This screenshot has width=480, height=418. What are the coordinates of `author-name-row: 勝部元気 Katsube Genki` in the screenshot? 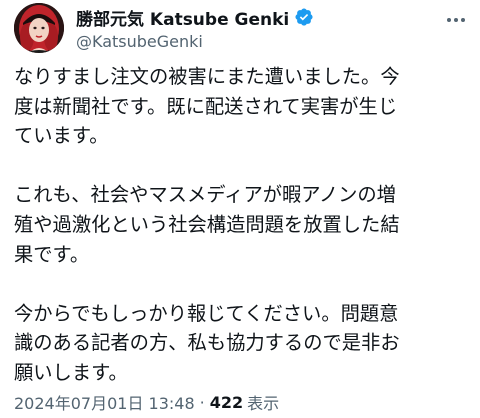 It's located at (236, 17).